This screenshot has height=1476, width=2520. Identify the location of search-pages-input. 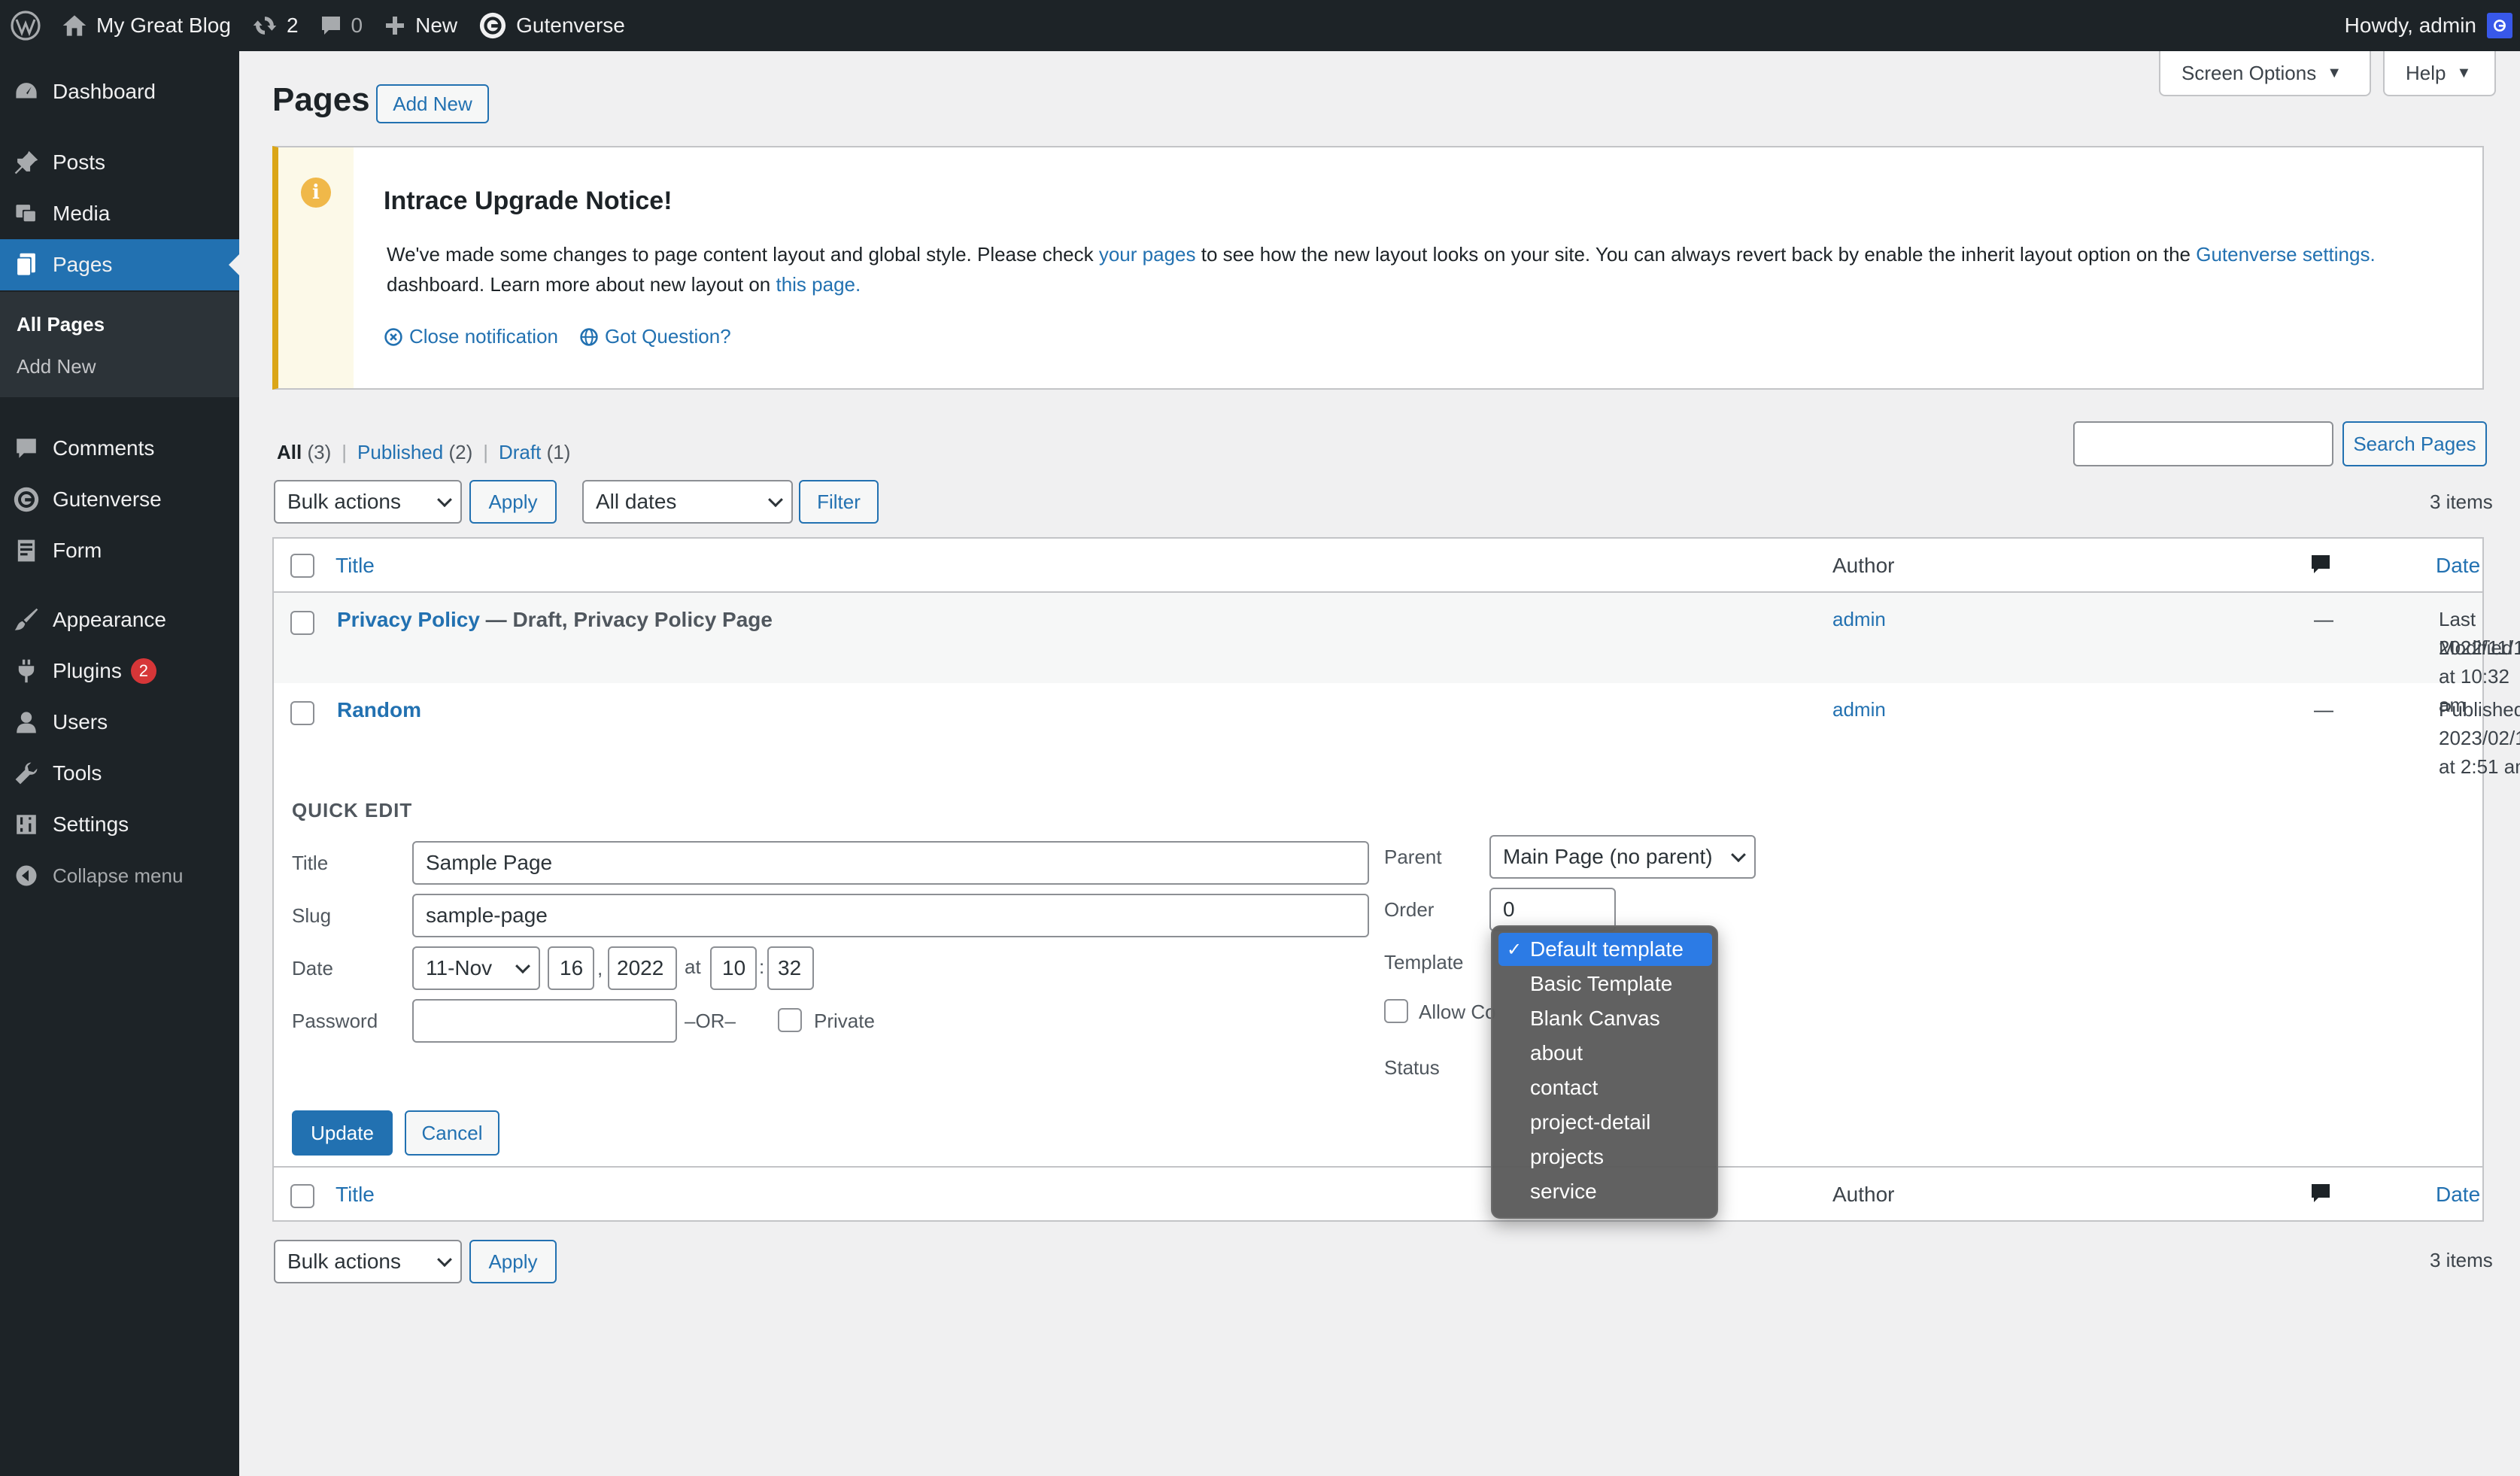
(2203, 444).